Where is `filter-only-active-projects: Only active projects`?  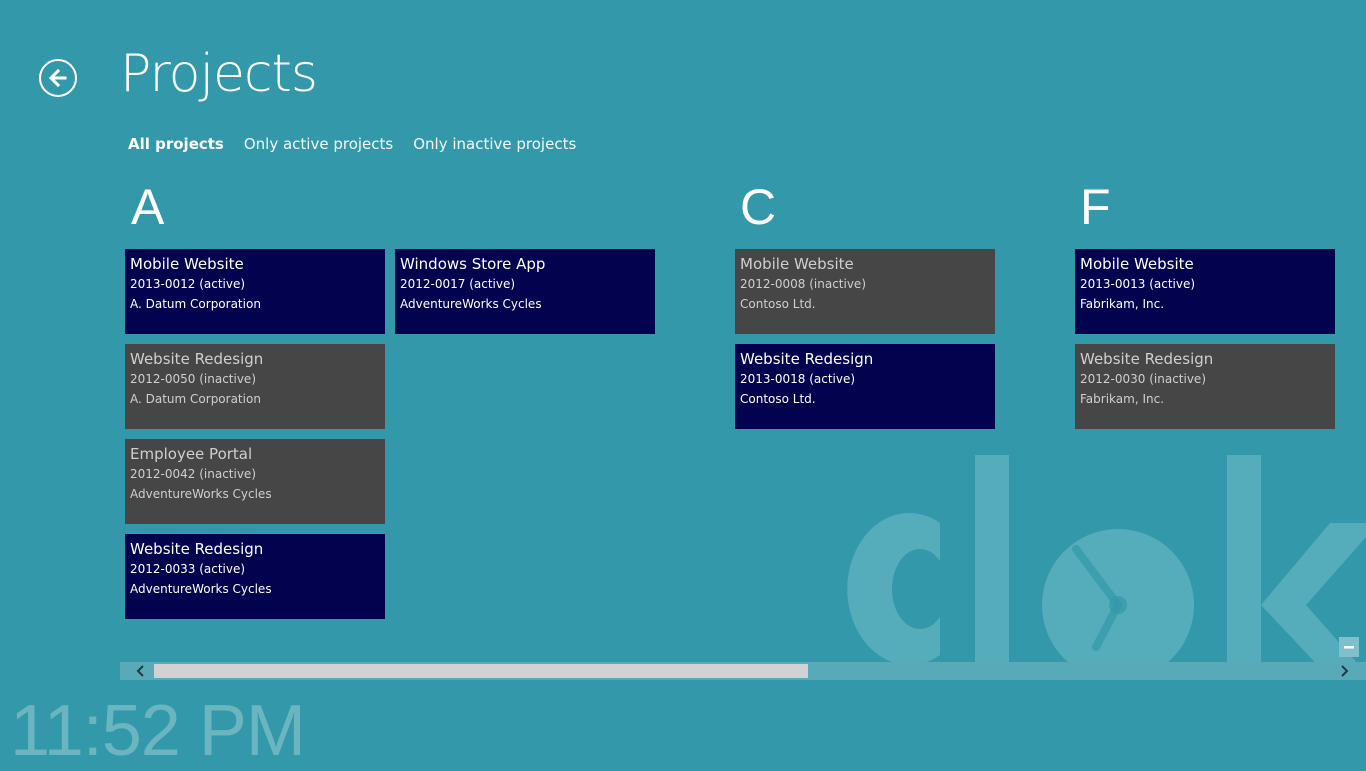
filter-only-active-projects: Only active projects is located at coordinates (318, 144).